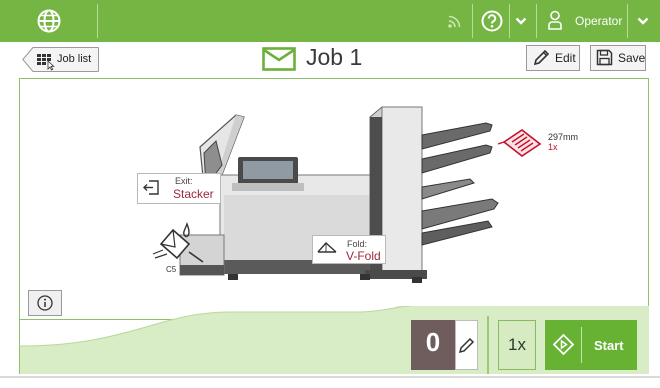 The image size is (660, 388). I want to click on job-list-label: Job list, so click(74, 59).